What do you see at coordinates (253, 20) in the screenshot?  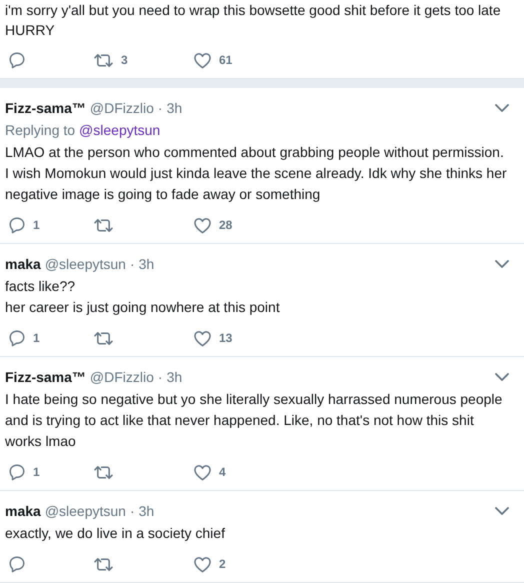 I see `tweet-text: i'm sorry y'all but you need to wrap this bowsette good shit before it gets too late HURRY` at bounding box center [253, 20].